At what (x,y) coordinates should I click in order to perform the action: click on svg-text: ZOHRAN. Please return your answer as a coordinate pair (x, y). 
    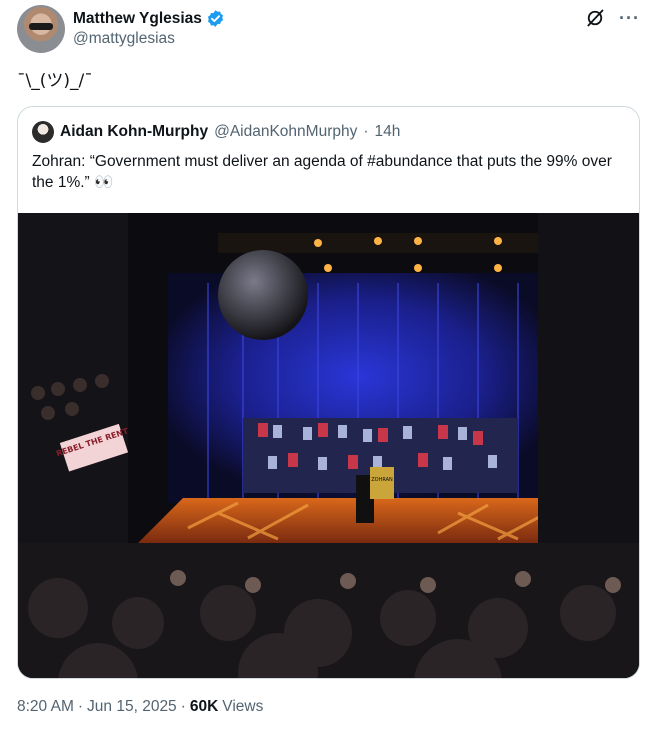
    Looking at the image, I should click on (382, 480).